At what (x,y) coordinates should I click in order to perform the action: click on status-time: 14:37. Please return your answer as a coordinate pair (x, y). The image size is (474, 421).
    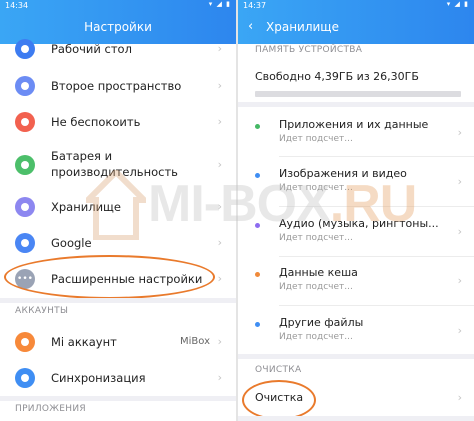
    Looking at the image, I should click on (255, 5).